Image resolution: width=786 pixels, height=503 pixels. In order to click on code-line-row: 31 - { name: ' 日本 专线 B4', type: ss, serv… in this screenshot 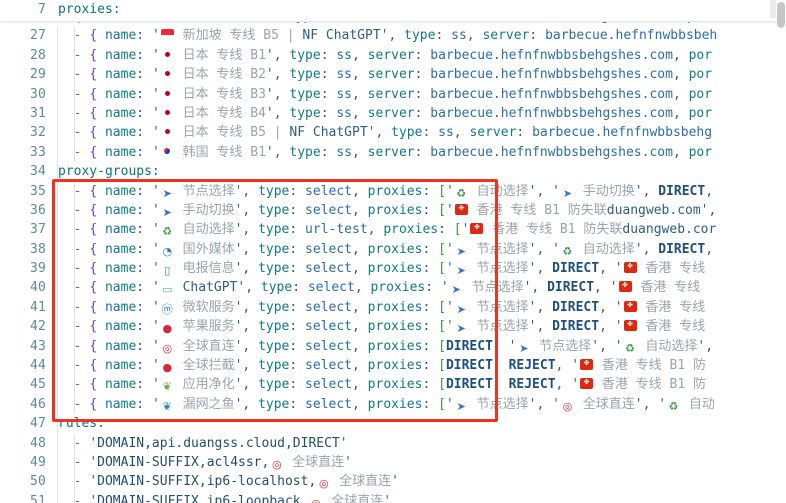, I will do `click(393, 113)`.